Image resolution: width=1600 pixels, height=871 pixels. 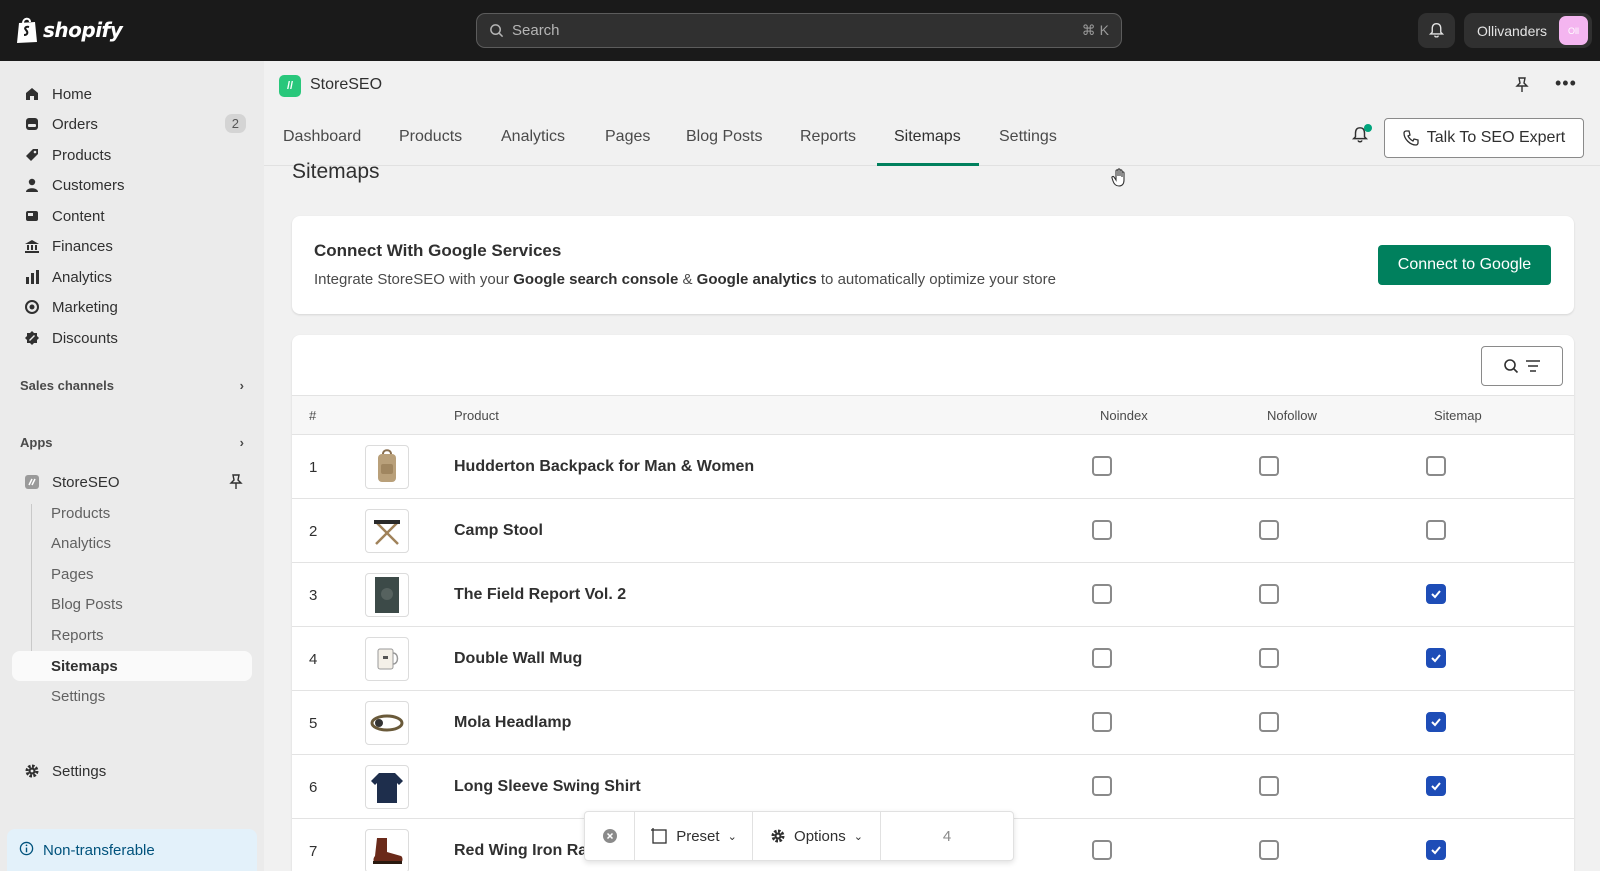 I want to click on google-analytics-text: Google analytics, so click(x=756, y=279).